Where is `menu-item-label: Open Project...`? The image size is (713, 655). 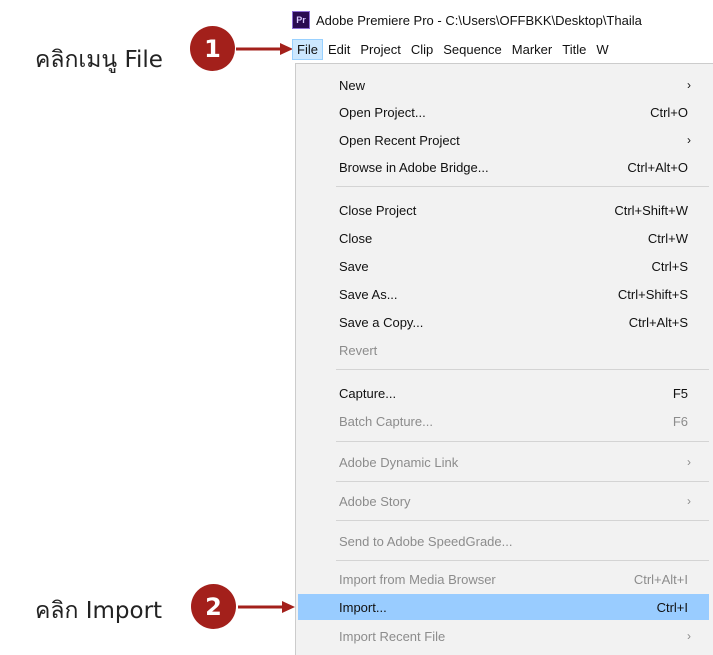
menu-item-label: Open Project... is located at coordinates (382, 112).